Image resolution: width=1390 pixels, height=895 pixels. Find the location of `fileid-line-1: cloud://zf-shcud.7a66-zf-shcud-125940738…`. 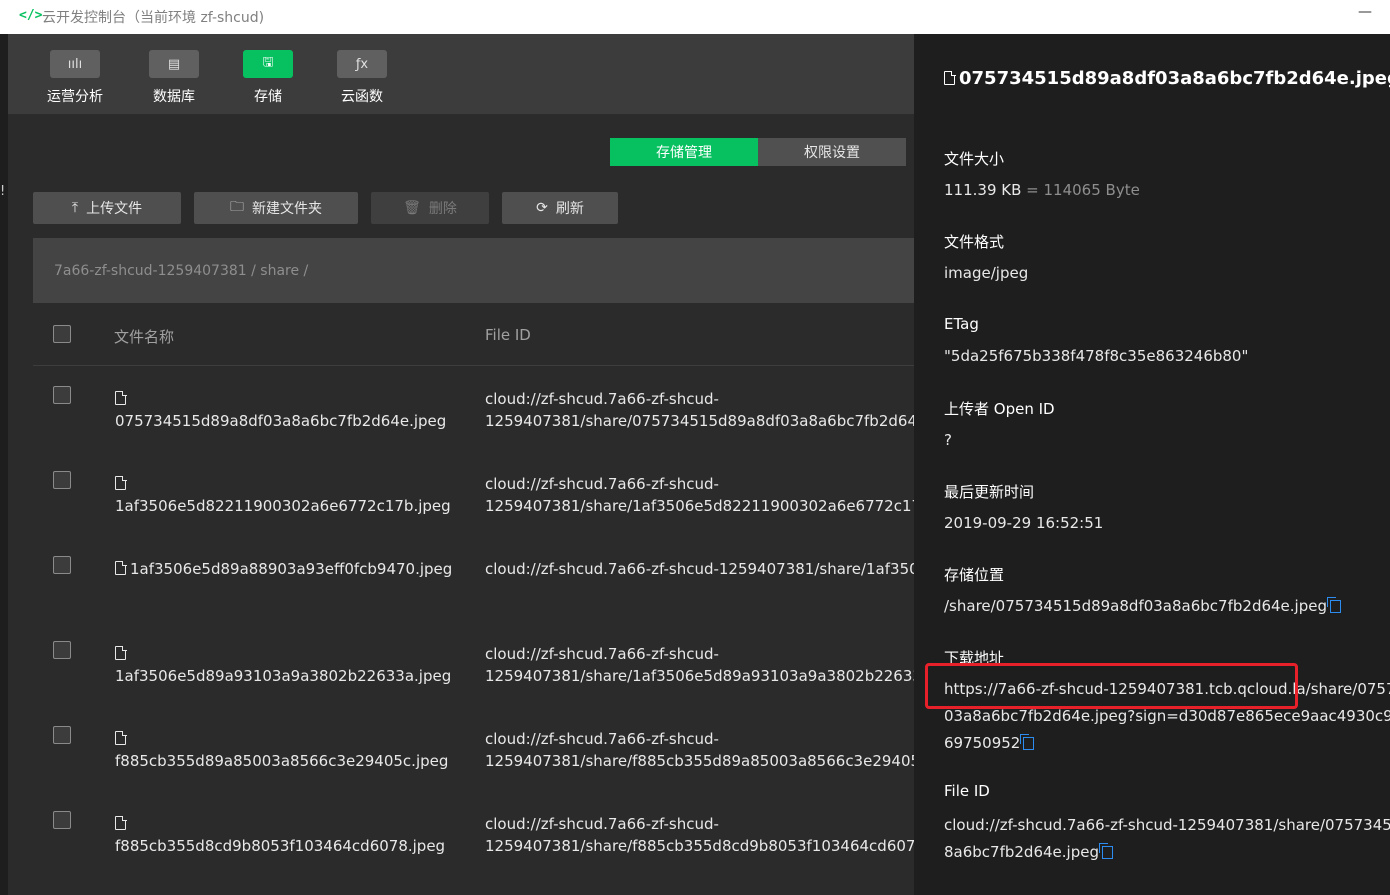

fileid-line-1: cloud://zf-shcud.7a66-zf-shcud-125940738… is located at coordinates (1167, 825).